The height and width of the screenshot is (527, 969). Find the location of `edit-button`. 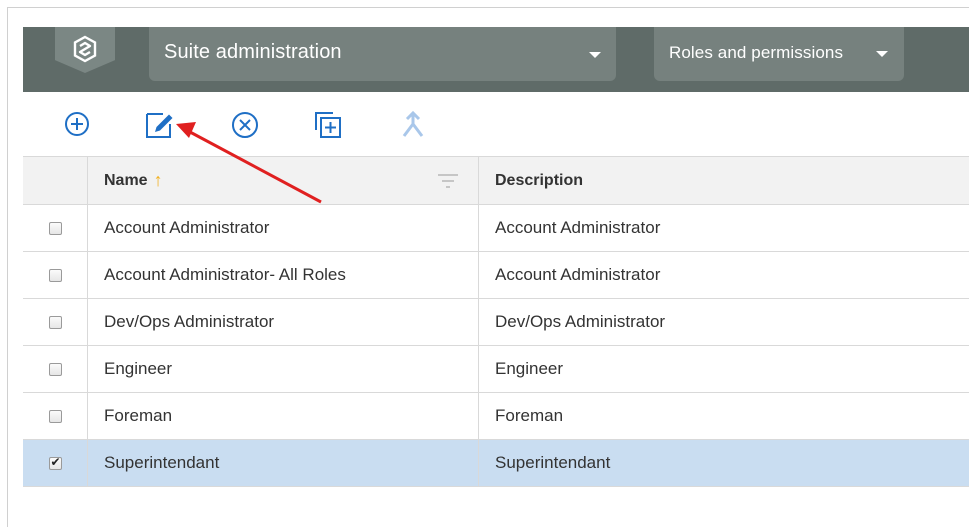

edit-button is located at coordinates (160, 124).